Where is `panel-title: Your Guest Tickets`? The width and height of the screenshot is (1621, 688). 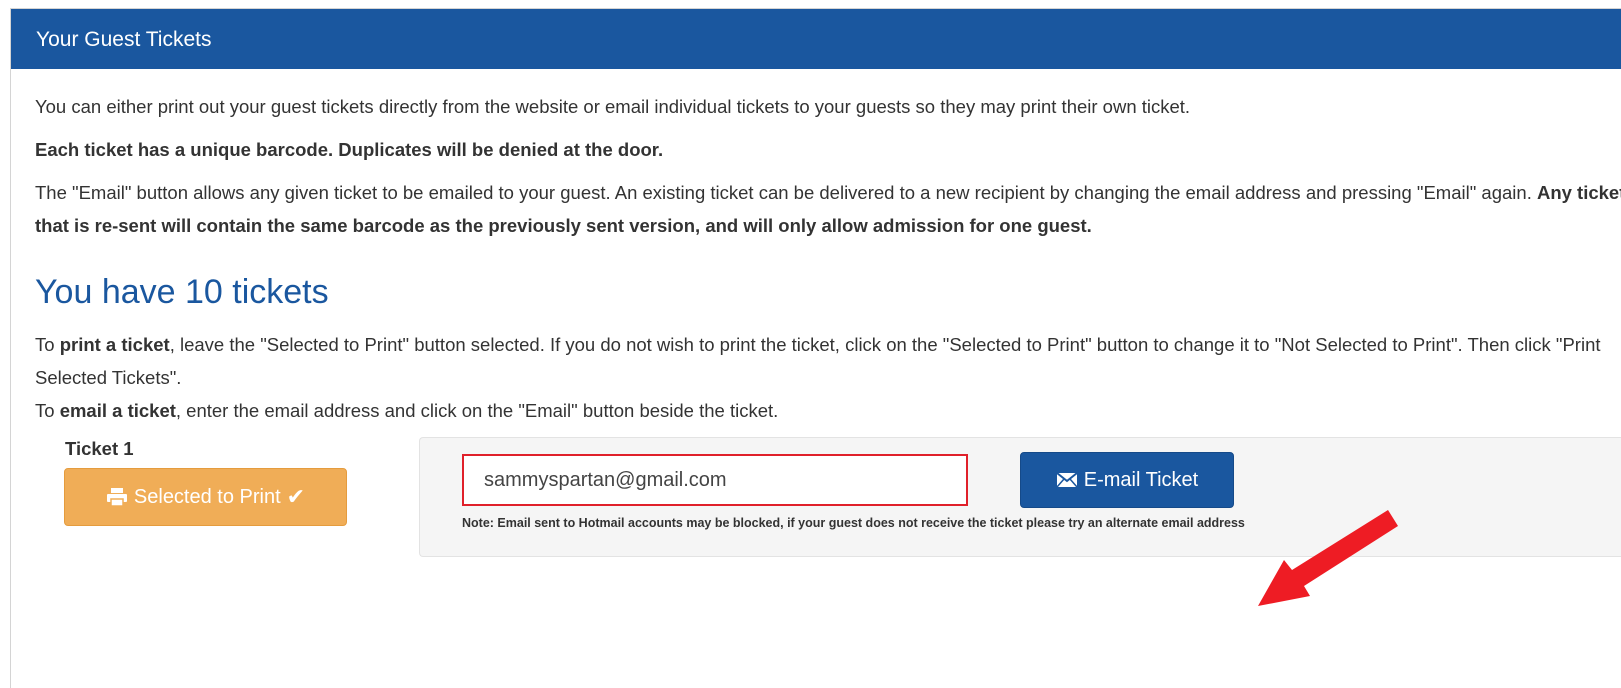
panel-title: Your Guest Tickets is located at coordinates (816, 39).